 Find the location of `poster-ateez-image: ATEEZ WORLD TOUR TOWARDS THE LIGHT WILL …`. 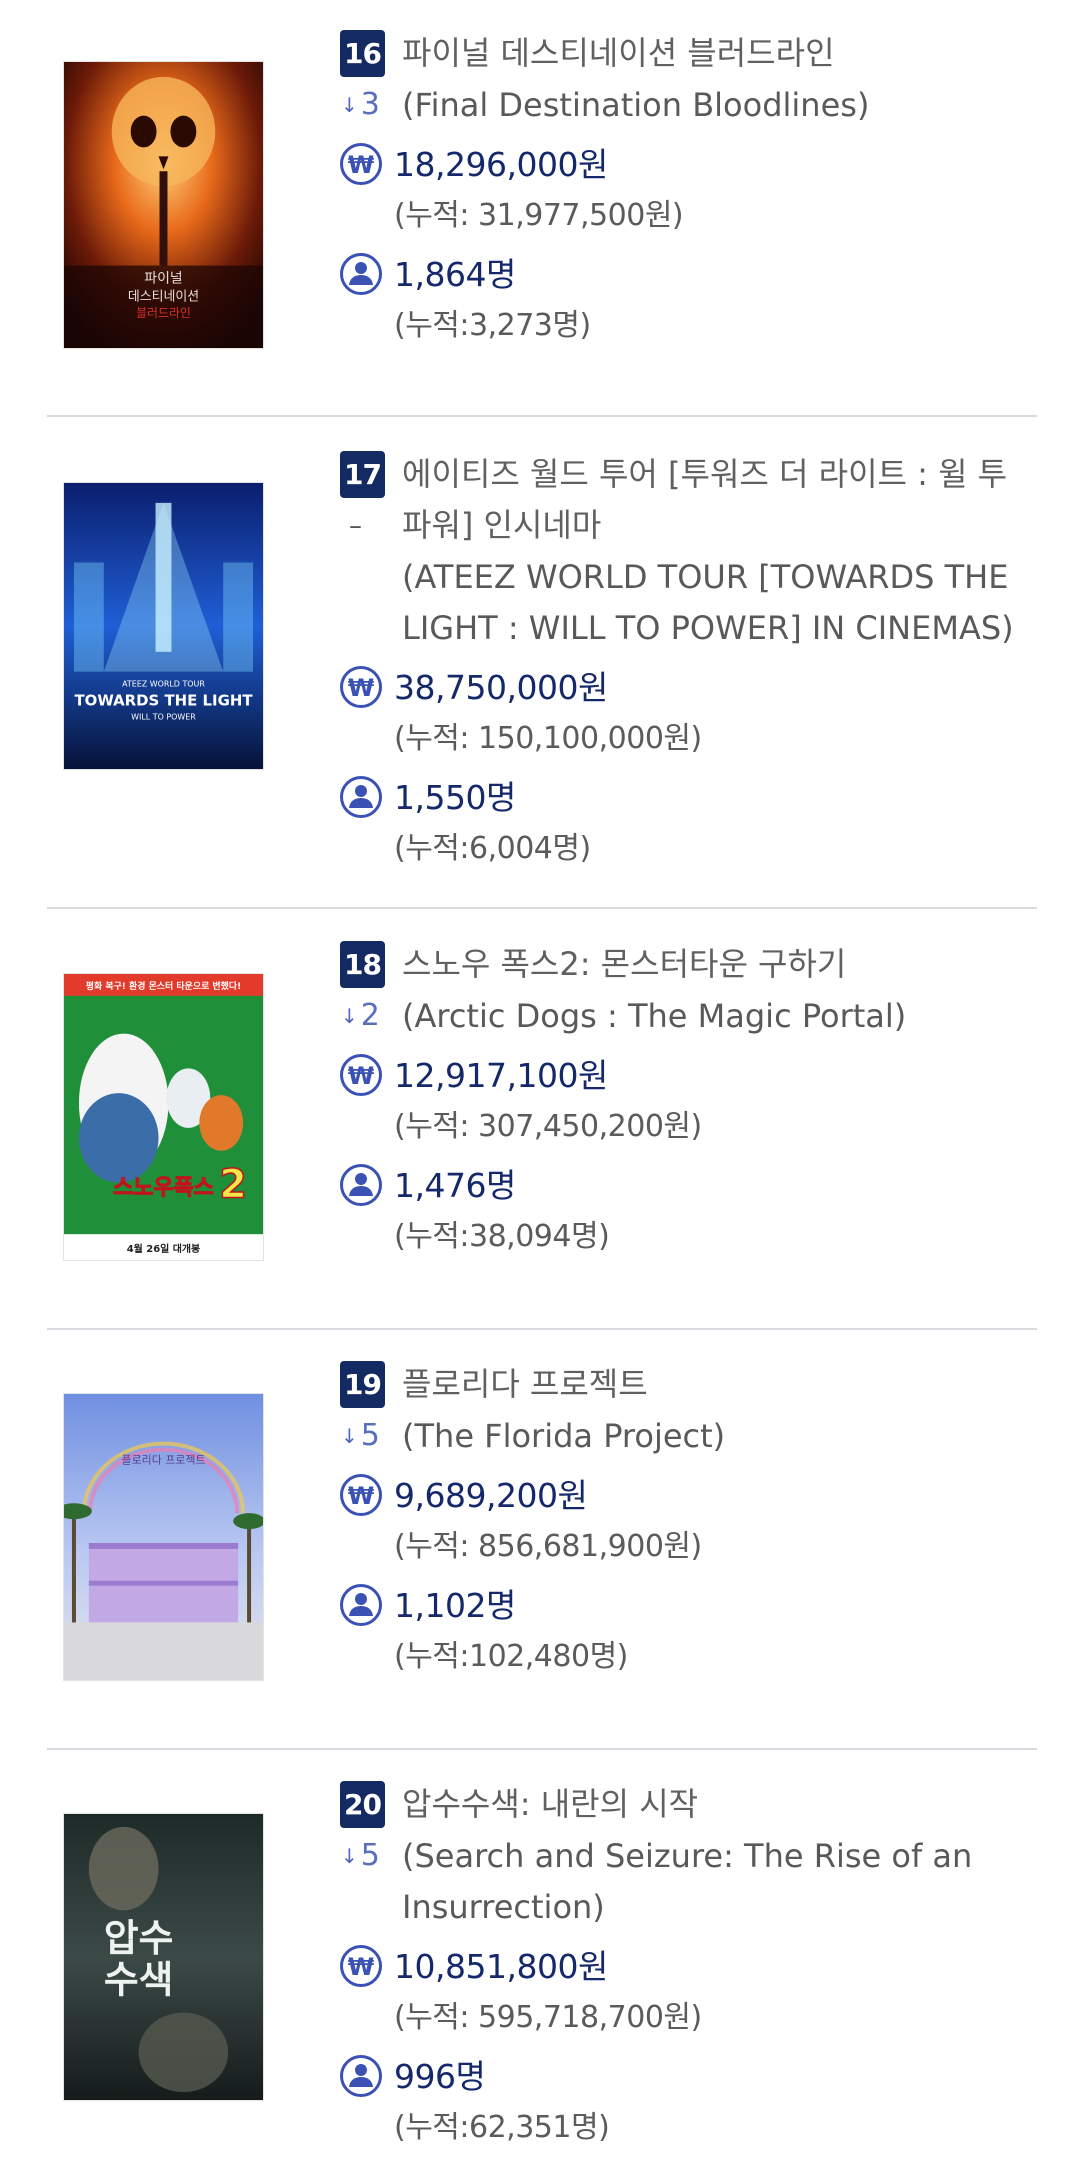

poster-ateez-image: ATEEZ WORLD TOUR TOWARDS THE LIGHT WILL … is located at coordinates (163, 626).